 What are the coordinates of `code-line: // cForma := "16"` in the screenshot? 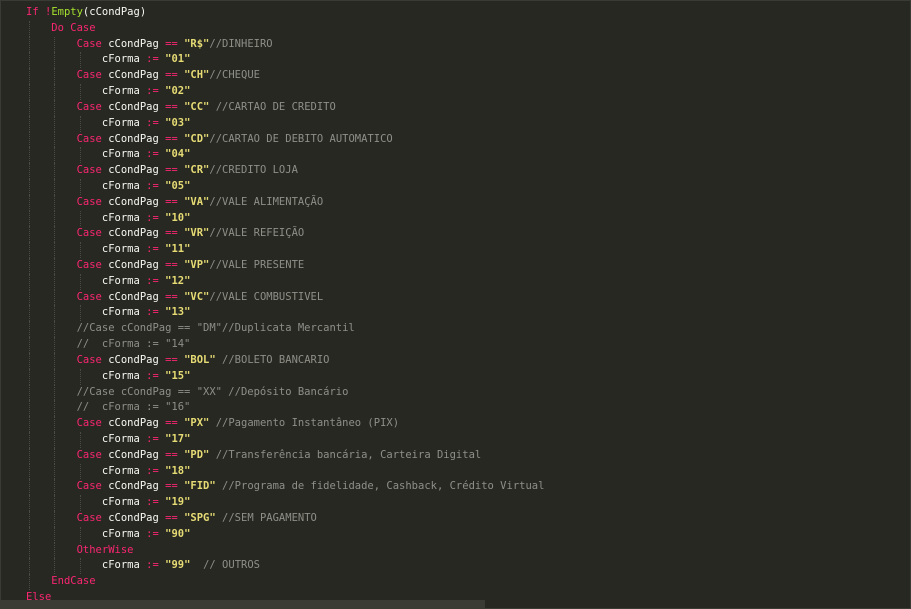 It's located at (455, 408).